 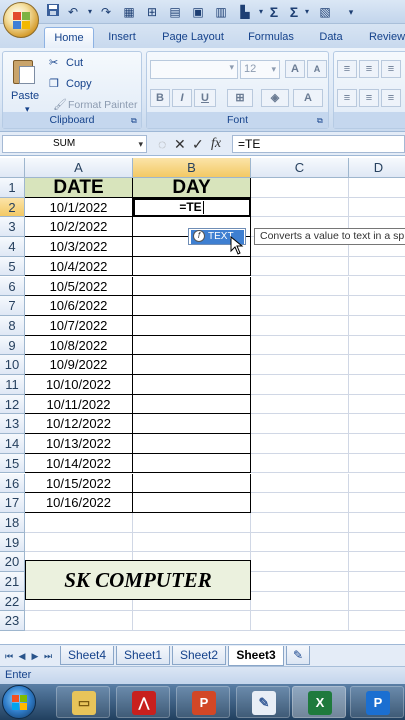 What do you see at coordinates (263, 702) in the screenshot?
I see `taskbar-document: ✎` at bounding box center [263, 702].